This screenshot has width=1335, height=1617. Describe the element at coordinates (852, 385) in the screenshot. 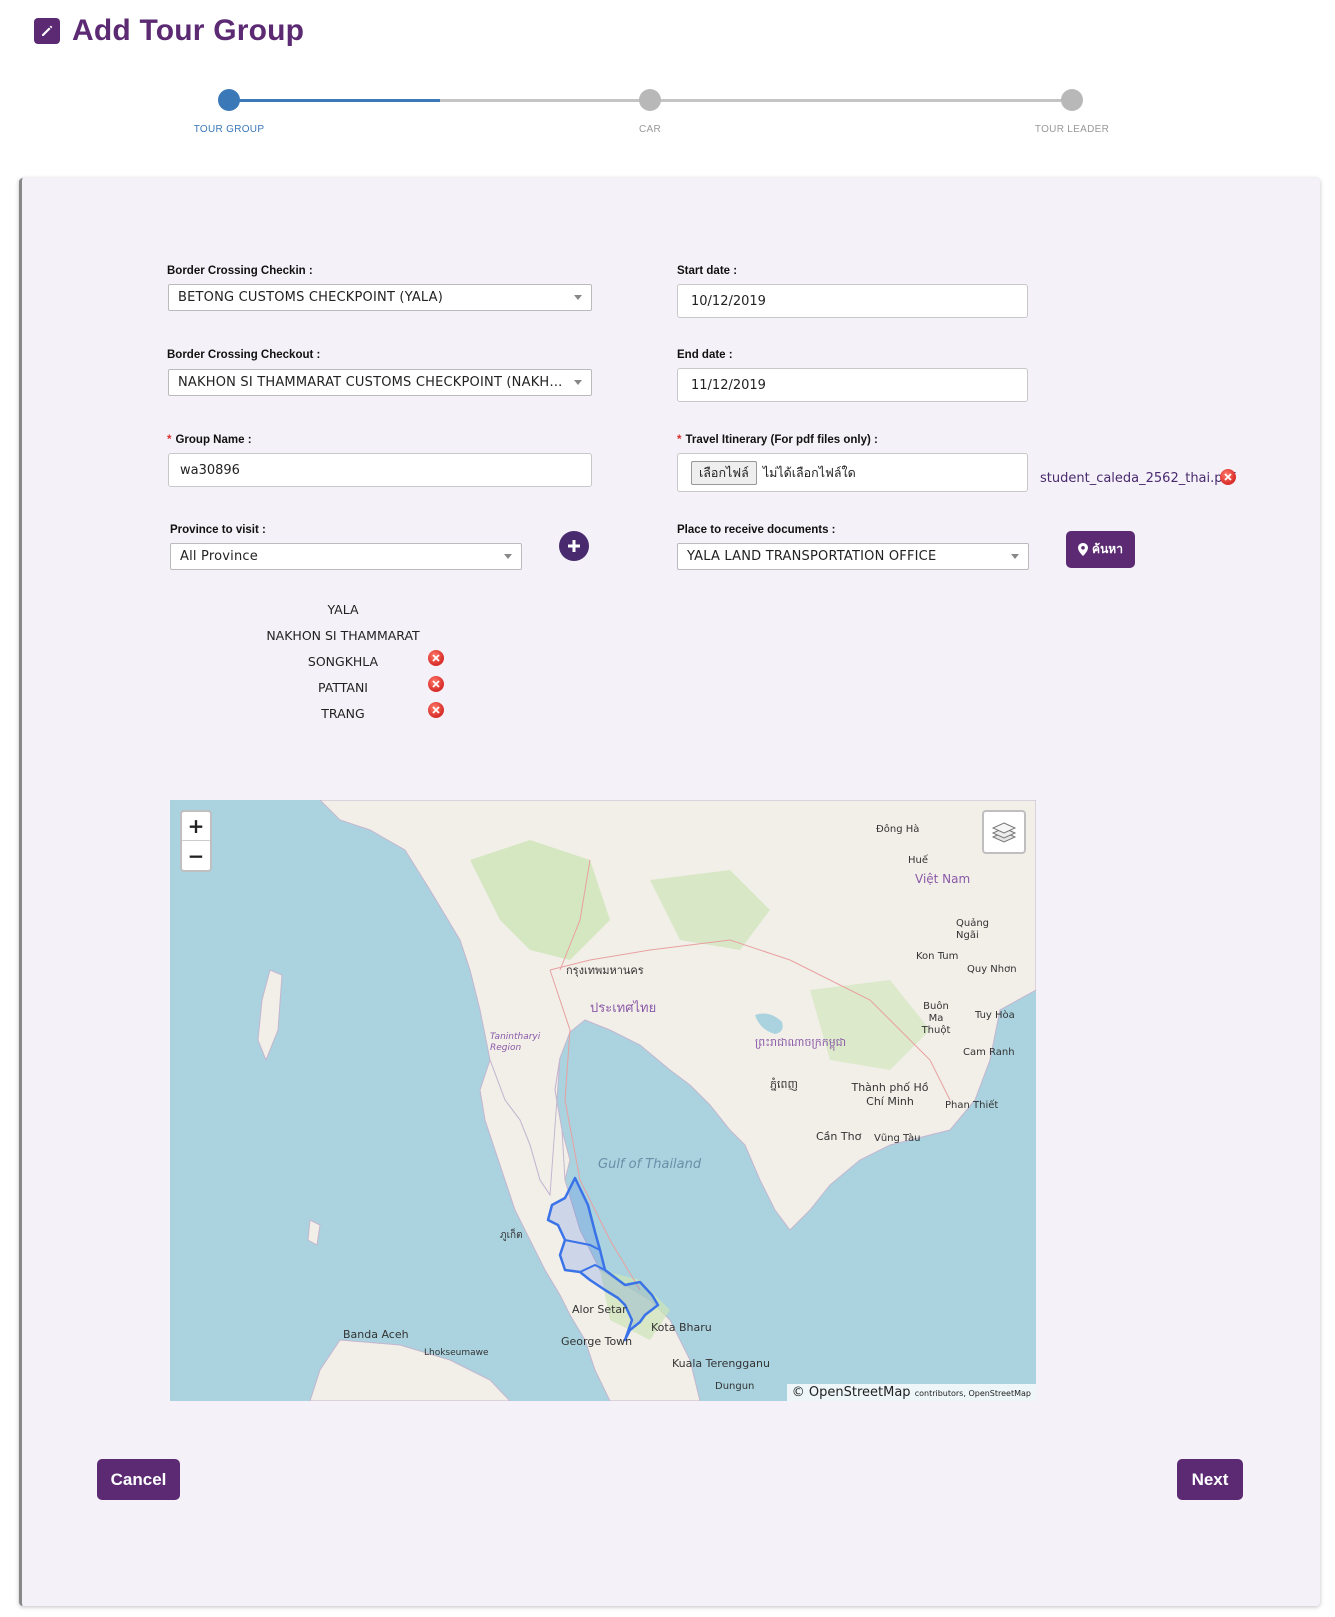

I see `end-date-input: 11/12/2019` at that location.